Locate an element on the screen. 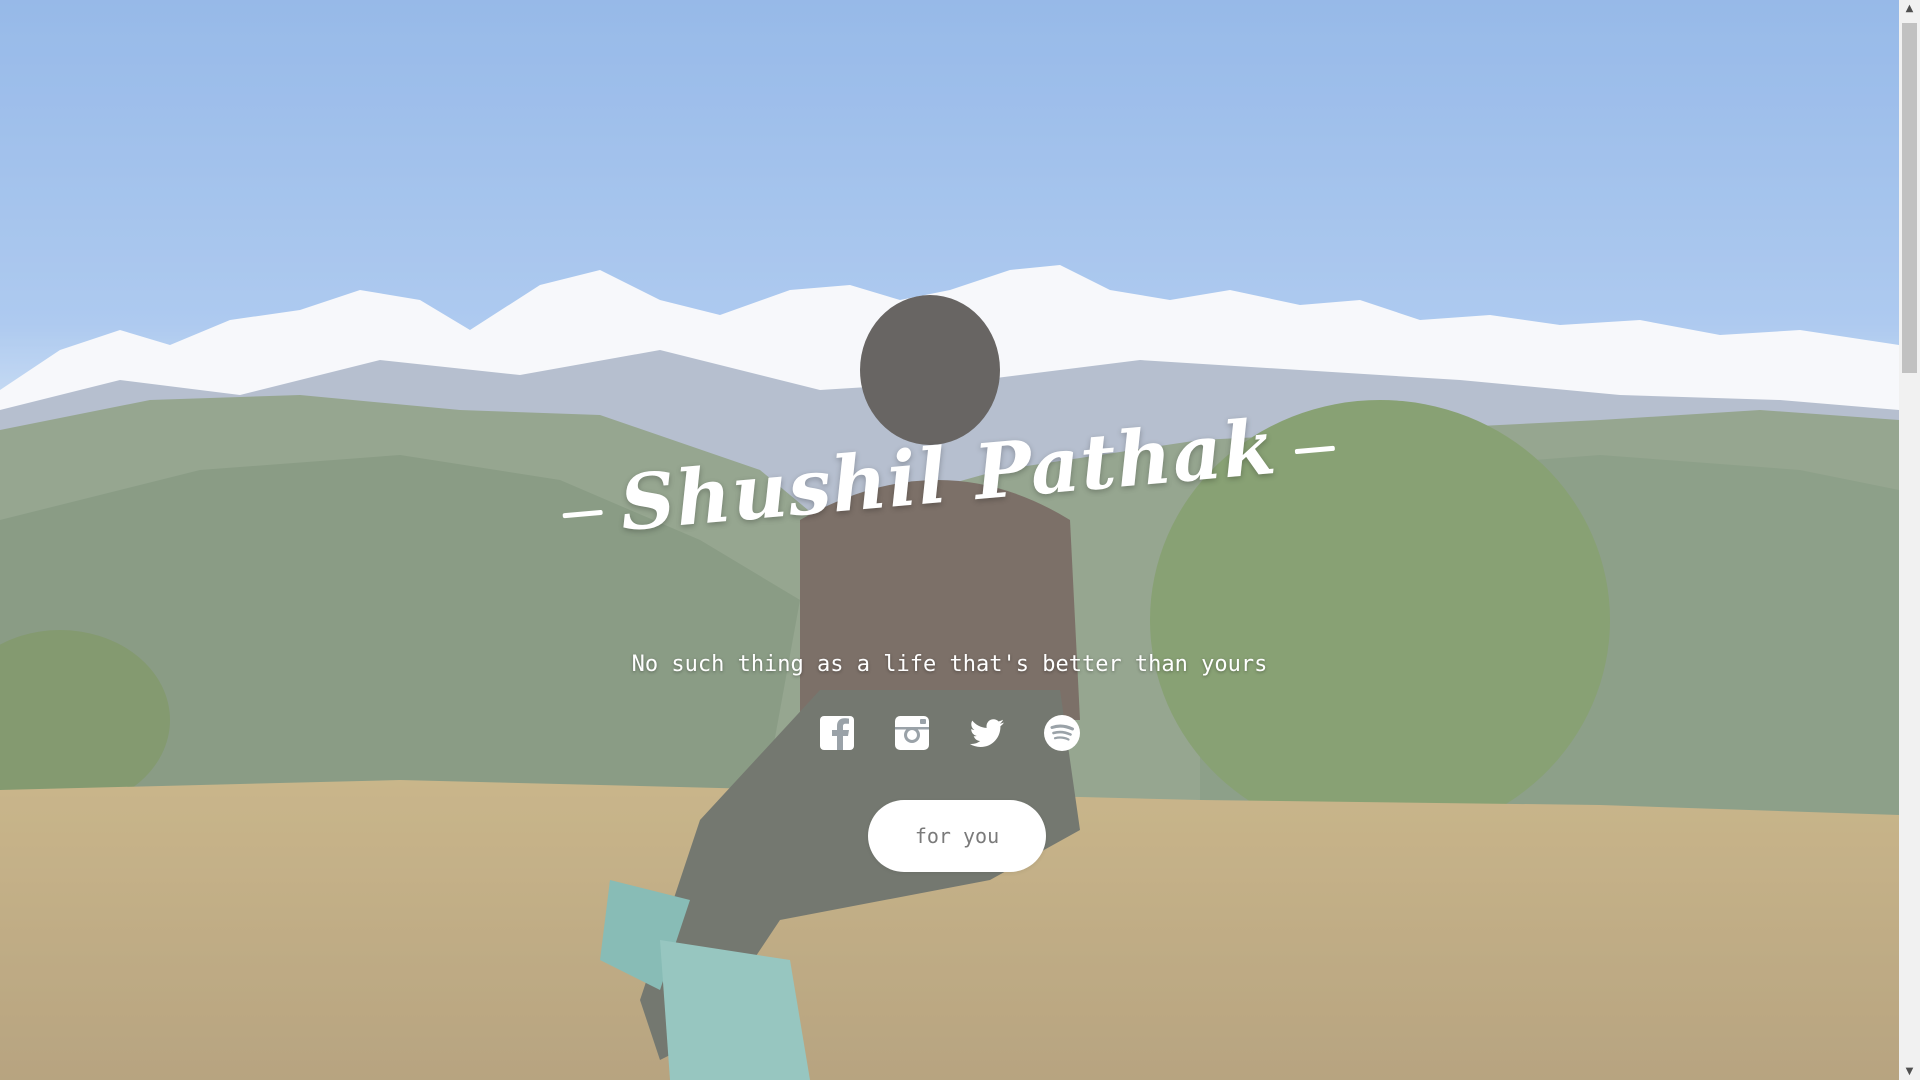 Image resolution: width=1920 pixels, height=1080 pixels. title-dash-right is located at coordinates (1314, 449).